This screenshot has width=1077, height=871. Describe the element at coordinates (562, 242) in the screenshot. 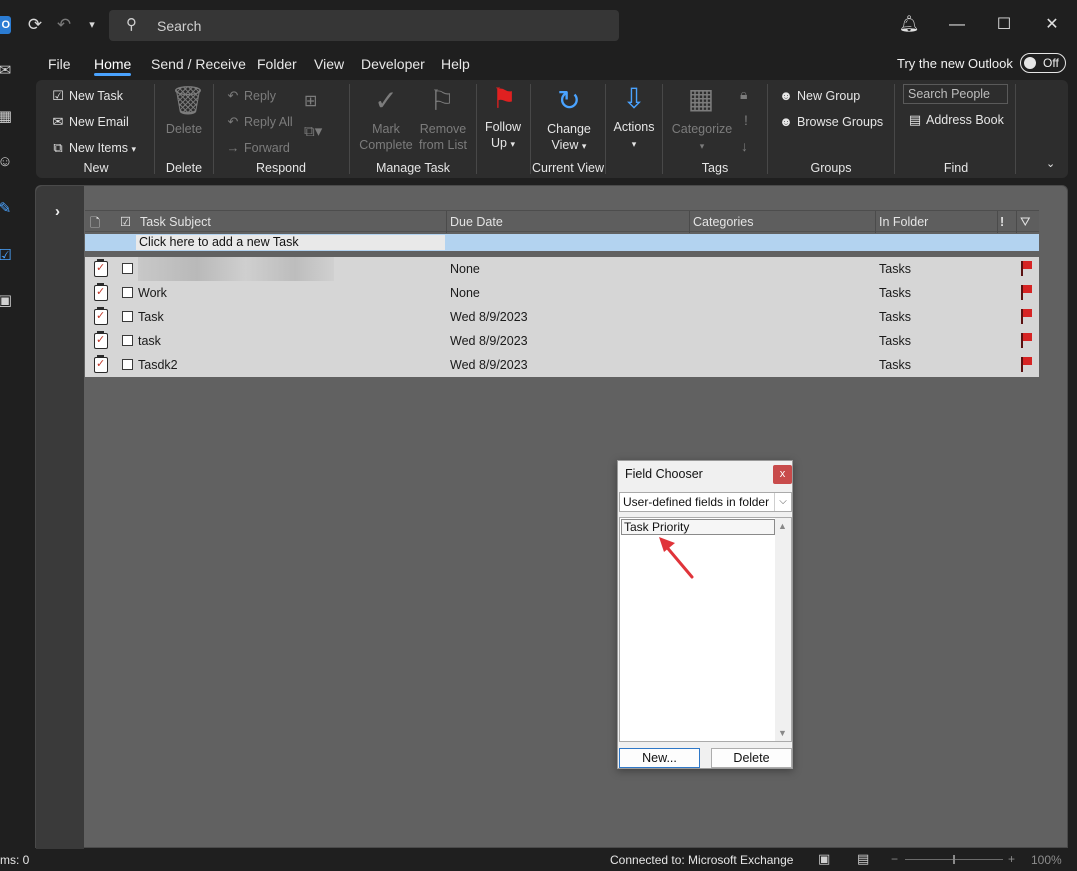

I see `add-new-task-row: Click here to add a new Task` at that location.